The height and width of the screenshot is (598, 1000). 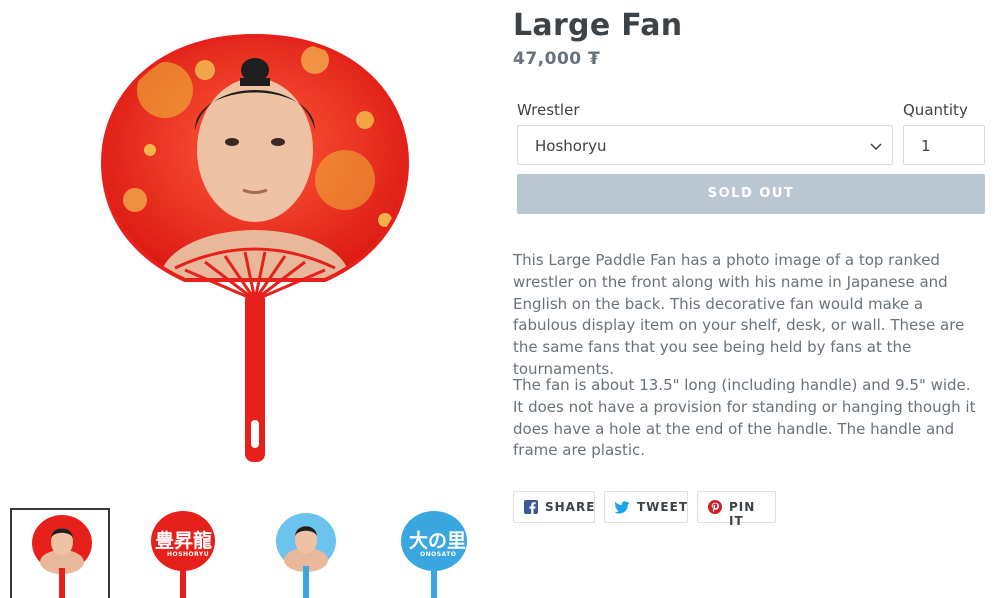 What do you see at coordinates (548, 110) in the screenshot?
I see `wrestler-label: Wrestler` at bounding box center [548, 110].